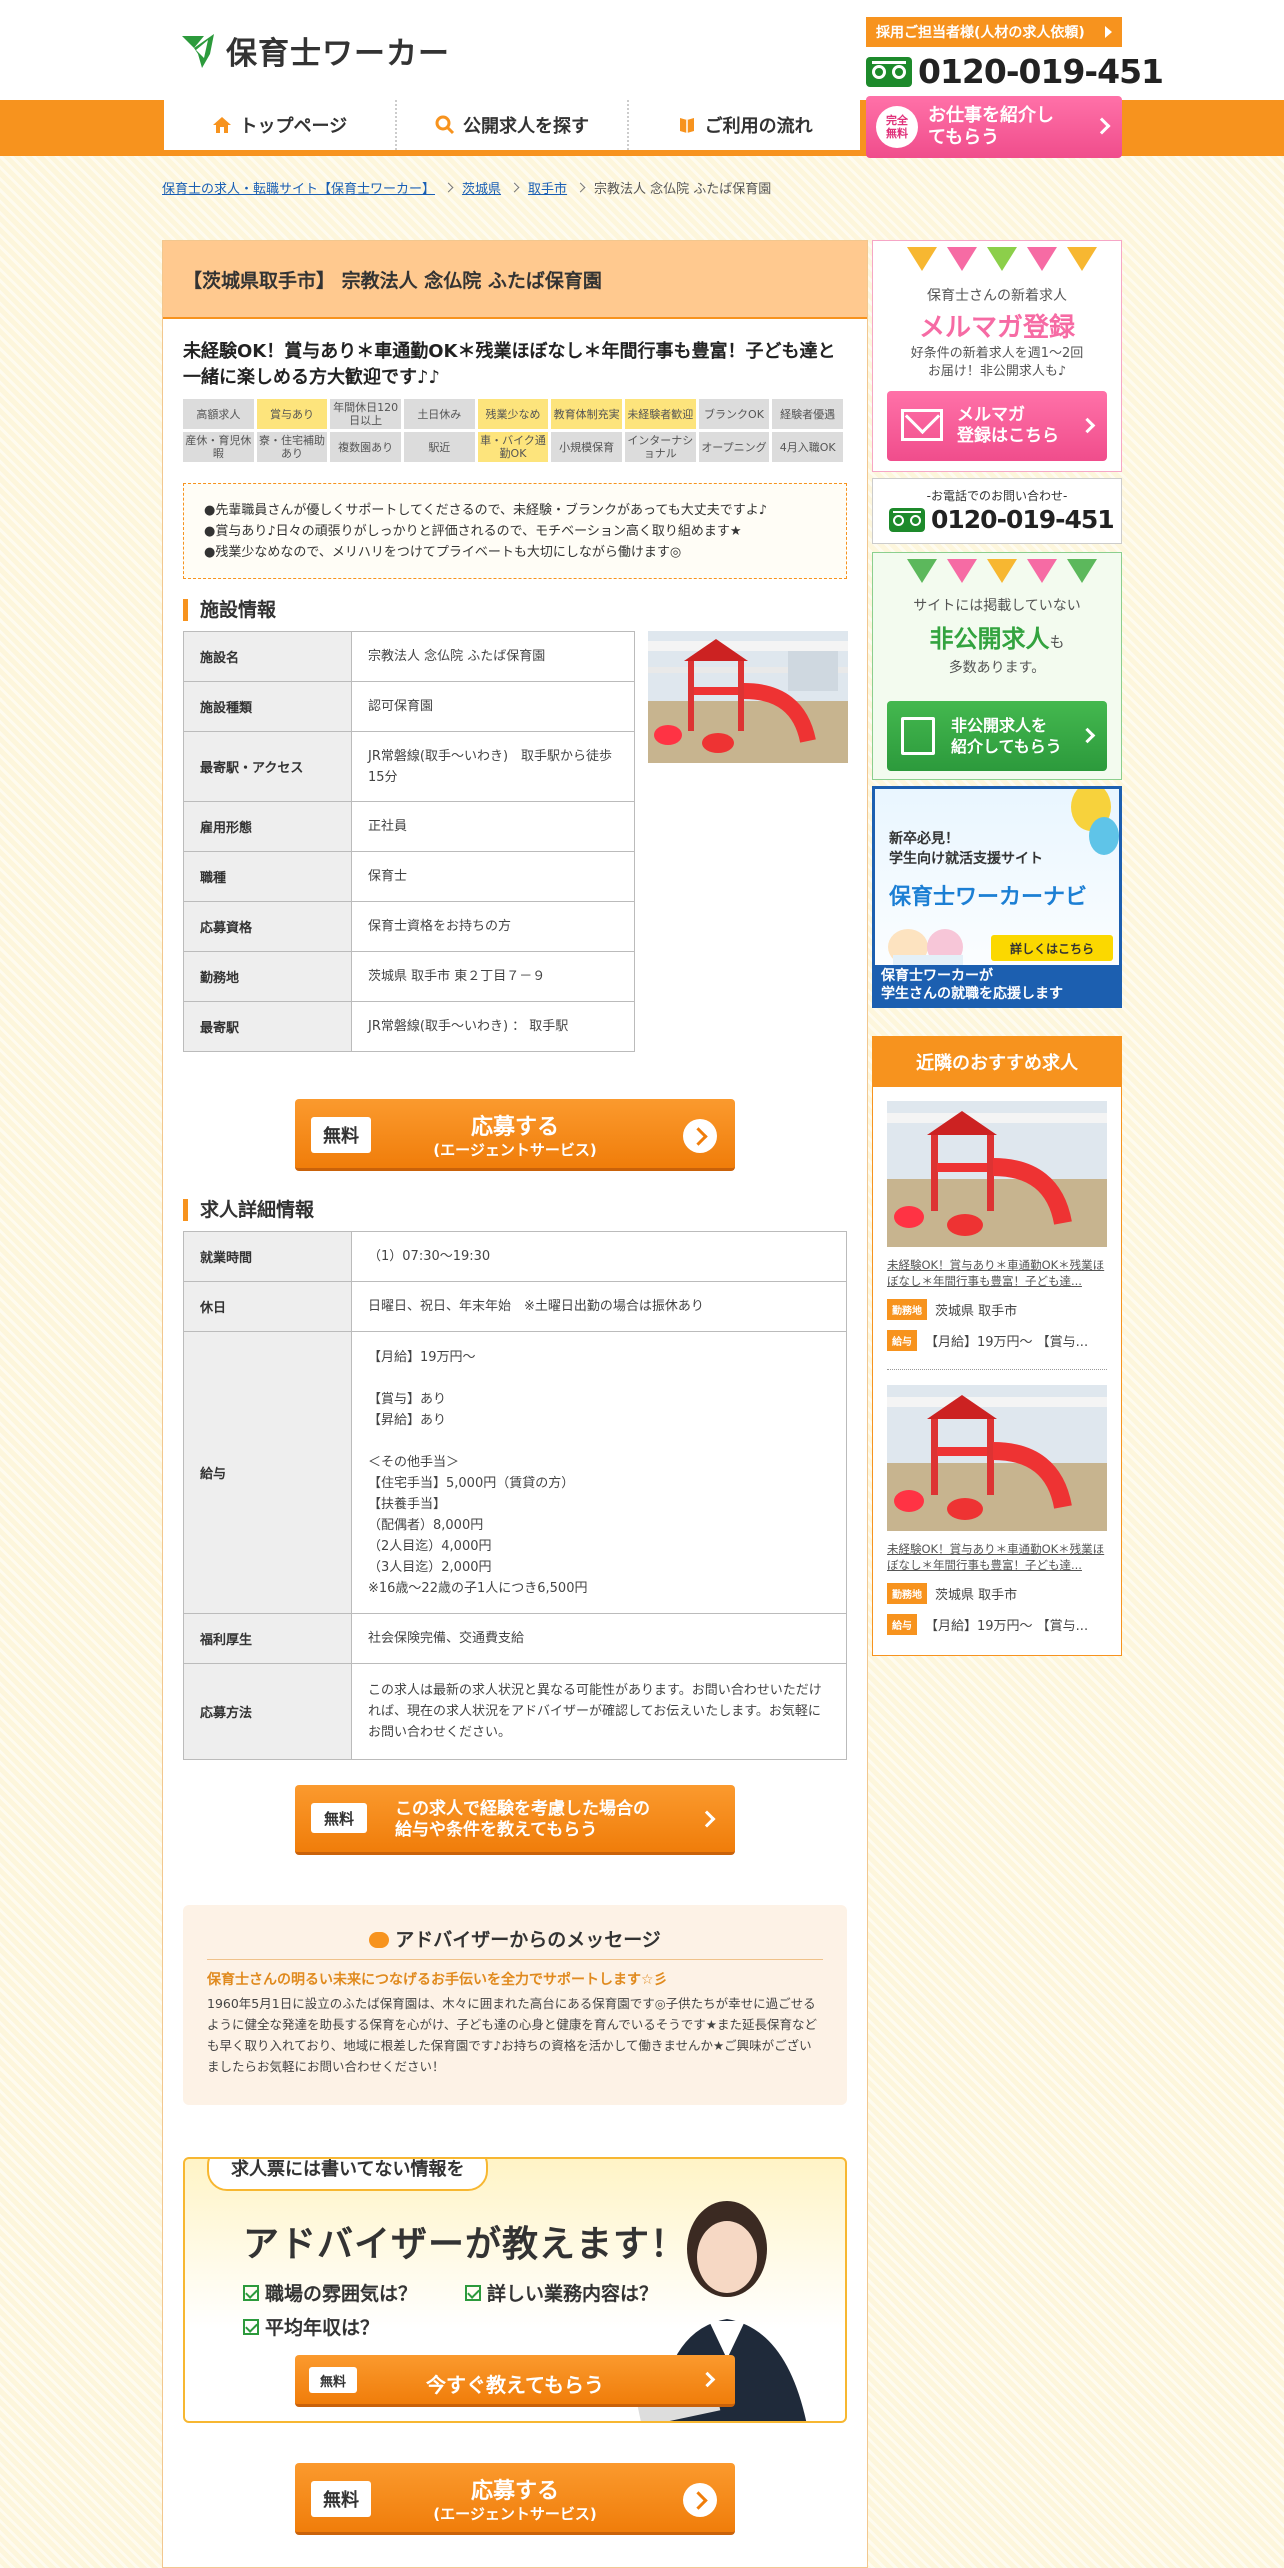 Image resolution: width=1284 pixels, height=2568 pixels. Describe the element at coordinates (515, 1150) in the screenshot. I see `apply-sublabel: (エージェントサービス)` at that location.